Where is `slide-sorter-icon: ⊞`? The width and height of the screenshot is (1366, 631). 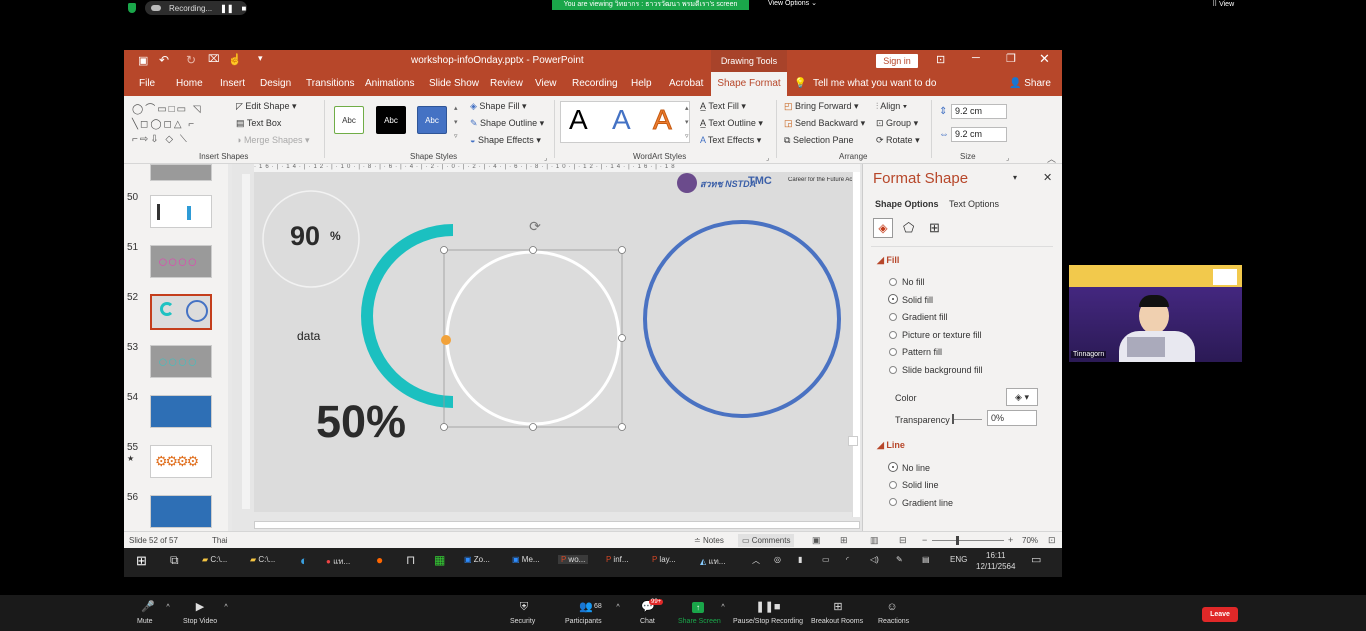 slide-sorter-icon: ⊞ is located at coordinates (844, 540).